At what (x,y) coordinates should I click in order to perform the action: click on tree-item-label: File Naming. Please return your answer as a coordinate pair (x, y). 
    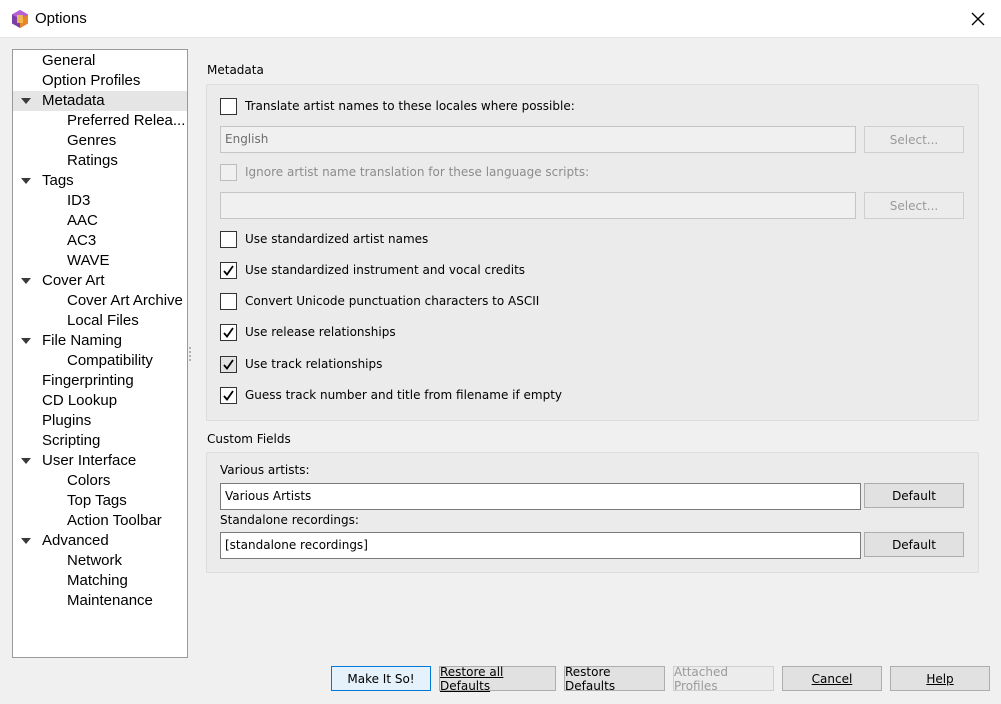
    Looking at the image, I should click on (82, 340).